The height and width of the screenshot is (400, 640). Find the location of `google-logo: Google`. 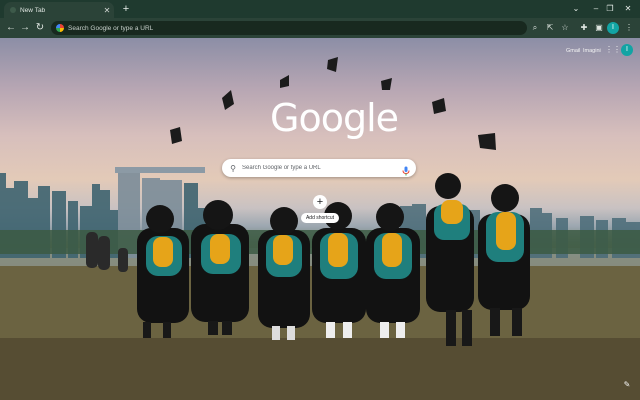

google-logo: Google is located at coordinates (334, 118).